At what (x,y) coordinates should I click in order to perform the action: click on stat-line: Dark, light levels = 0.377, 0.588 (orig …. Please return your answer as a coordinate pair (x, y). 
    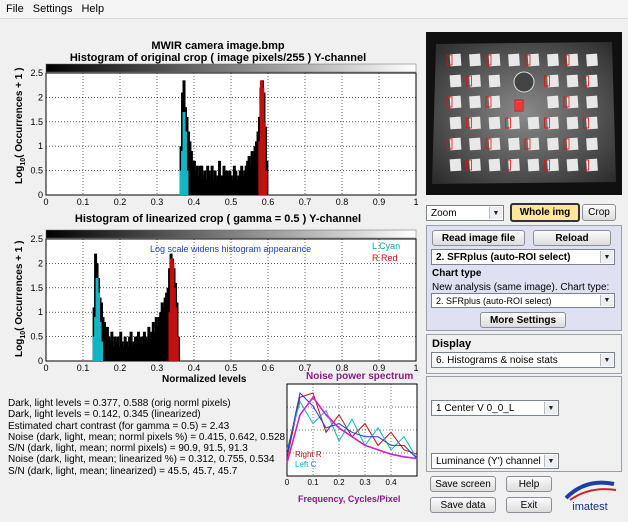
    Looking at the image, I should click on (119, 403).